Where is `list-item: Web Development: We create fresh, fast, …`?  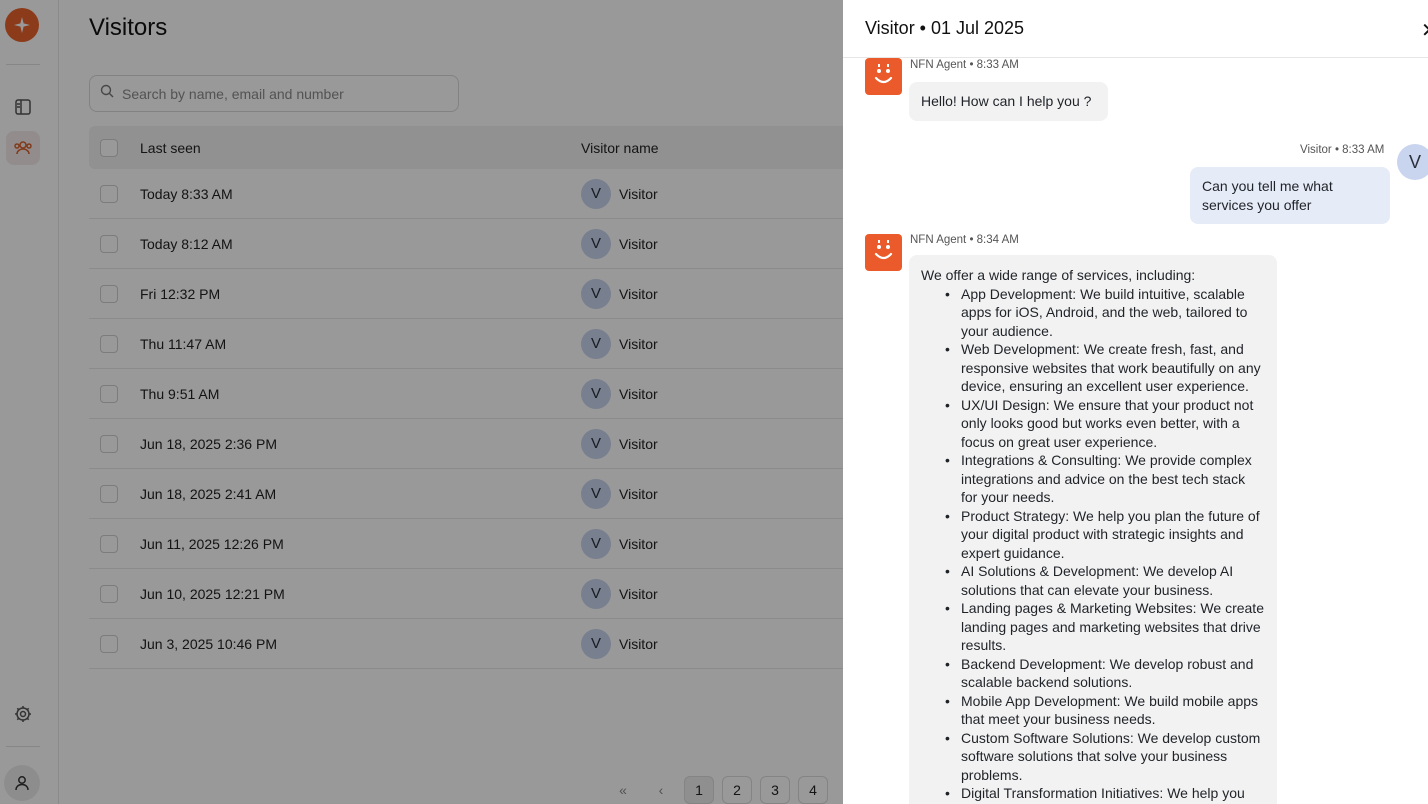
list-item: Web Development: We create fresh, fast, … is located at coordinates (1104, 368).